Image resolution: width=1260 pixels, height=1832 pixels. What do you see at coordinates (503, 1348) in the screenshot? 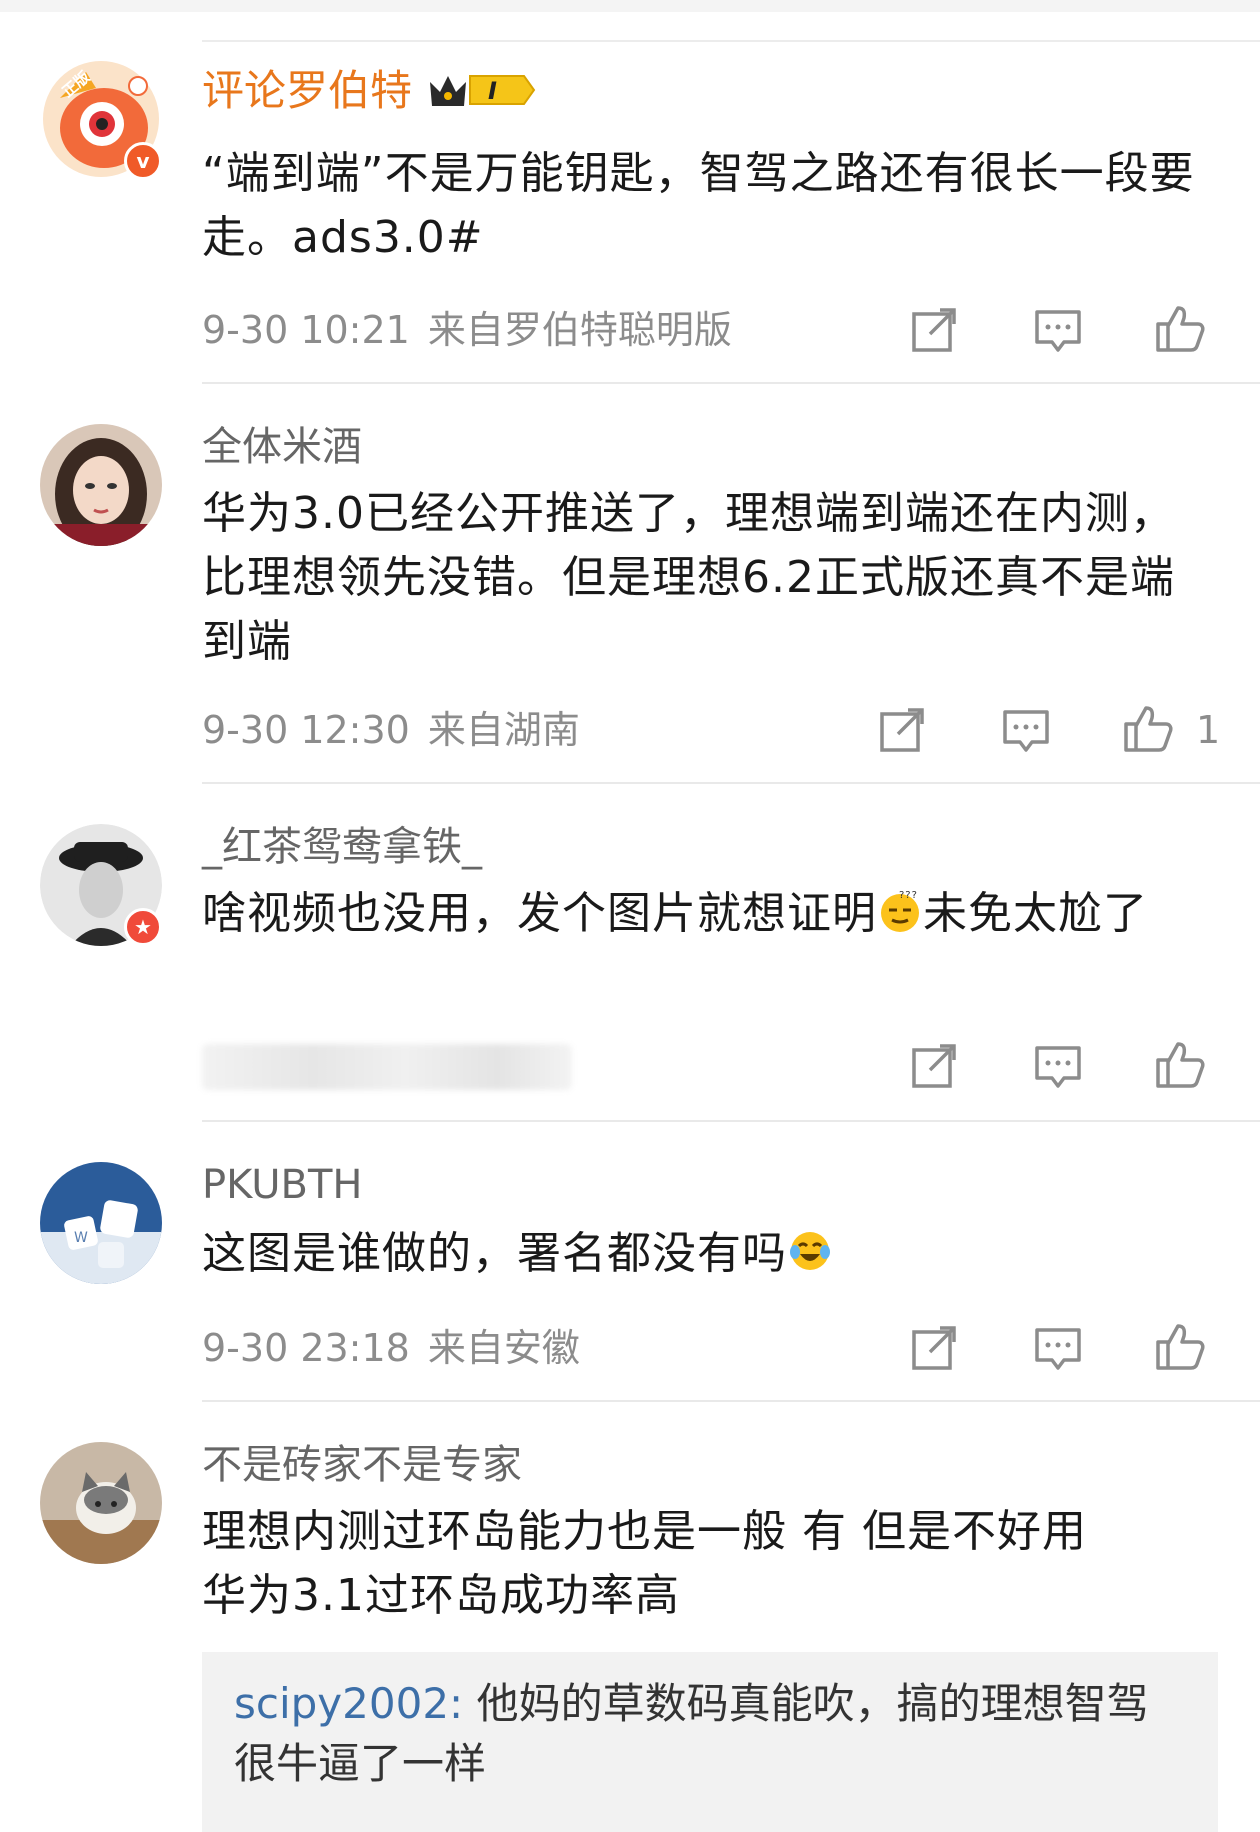
I see `comment-source: 来自安徽` at bounding box center [503, 1348].